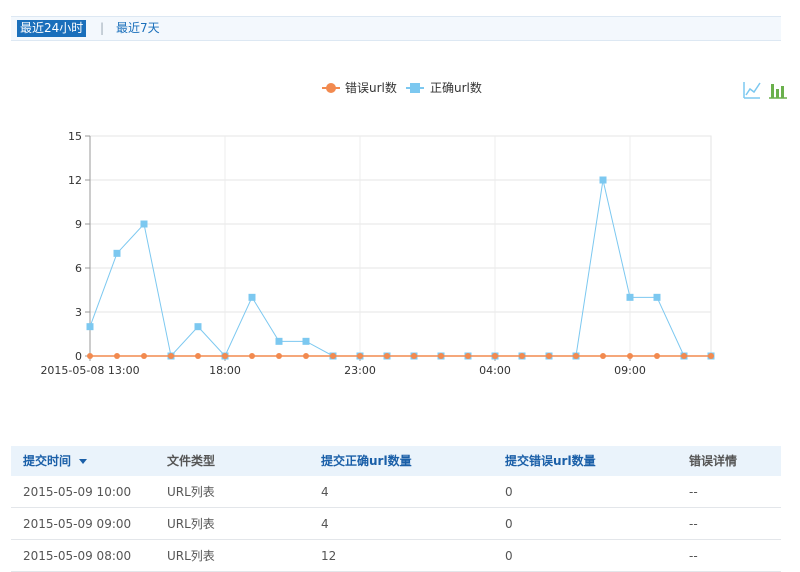 Image resolution: width=800 pixels, height=572 pixels. Describe the element at coordinates (75, 180) in the screenshot. I see `y-tick-label: 12` at that location.